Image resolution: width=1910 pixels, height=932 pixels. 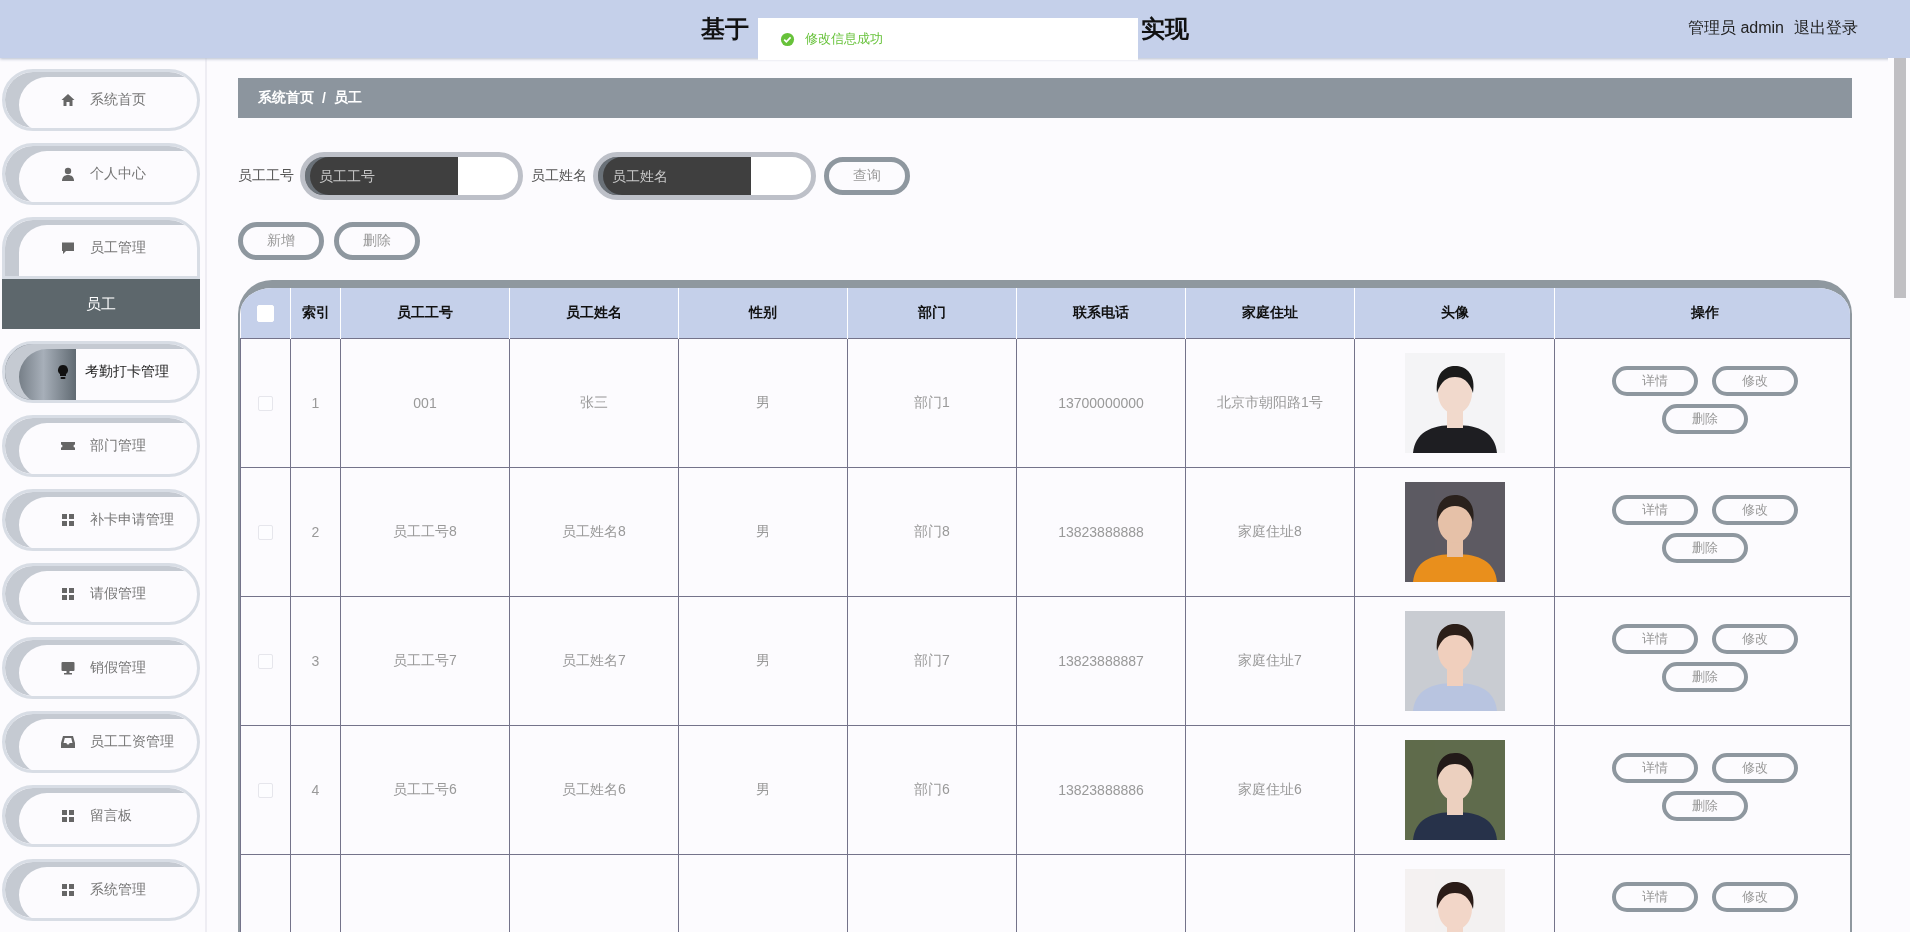 What do you see at coordinates (594, 660) in the screenshot?
I see `table-cell: 员工姓名7` at bounding box center [594, 660].